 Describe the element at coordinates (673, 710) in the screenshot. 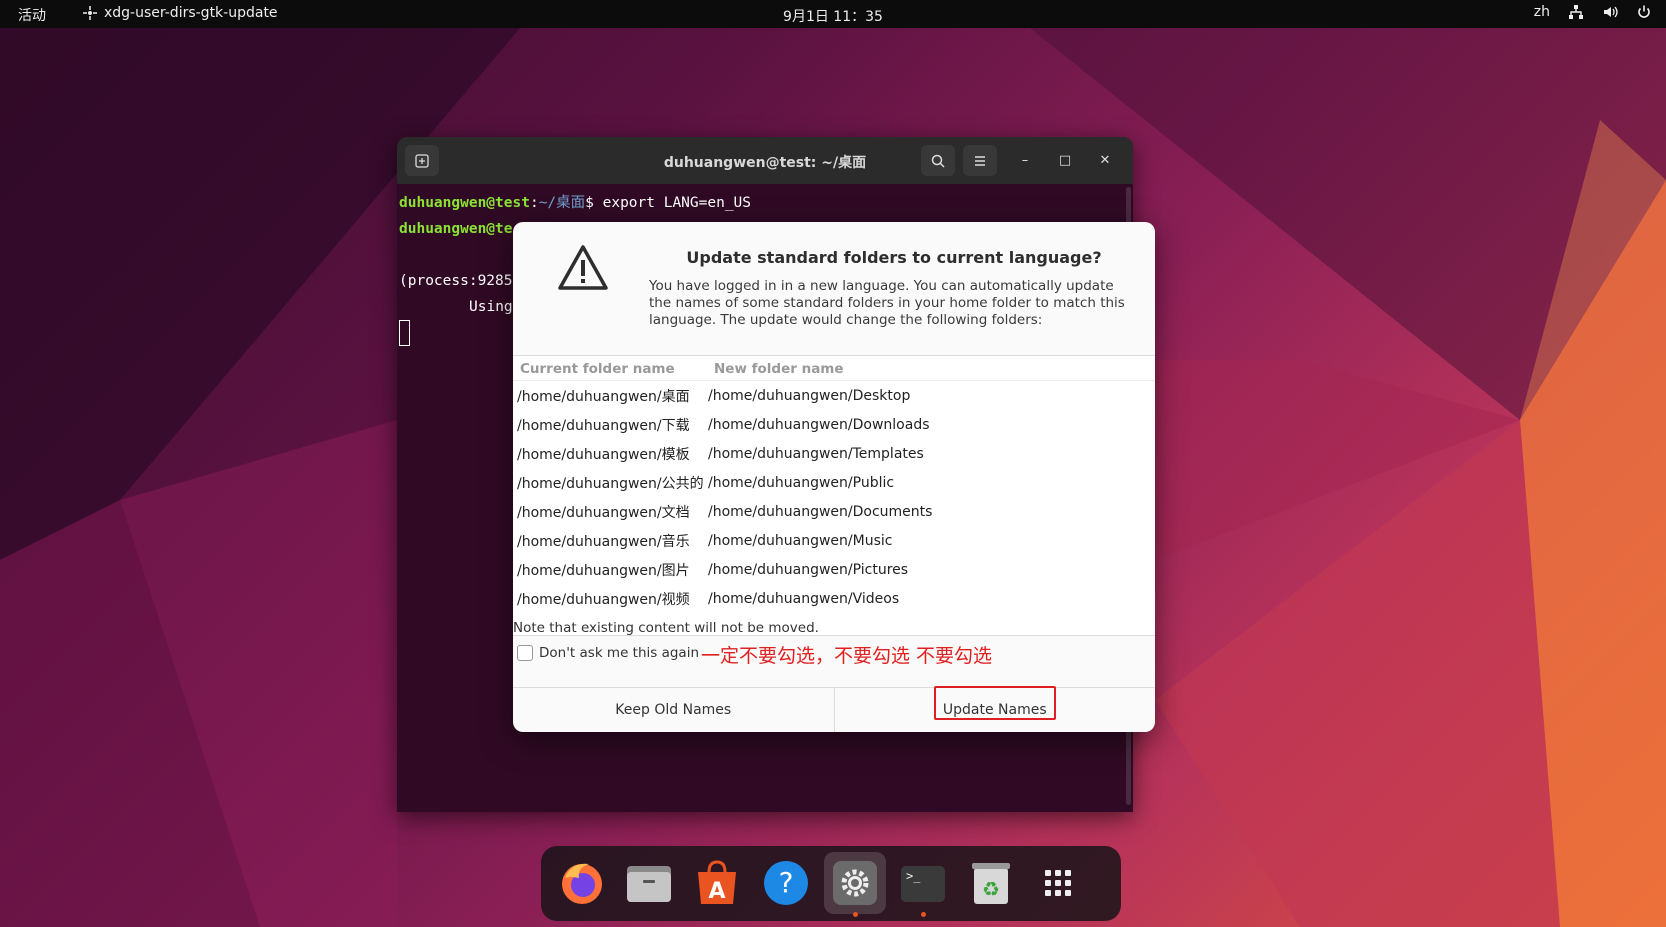

I see `keep-old-names-button: Keep Old Names` at that location.